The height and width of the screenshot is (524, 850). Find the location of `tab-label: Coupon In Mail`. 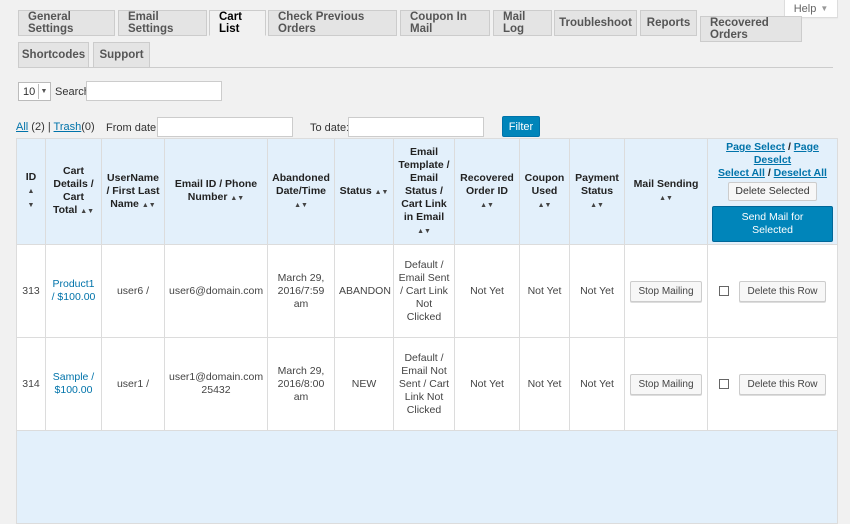

tab-label: Coupon In Mail is located at coordinates (438, 23).